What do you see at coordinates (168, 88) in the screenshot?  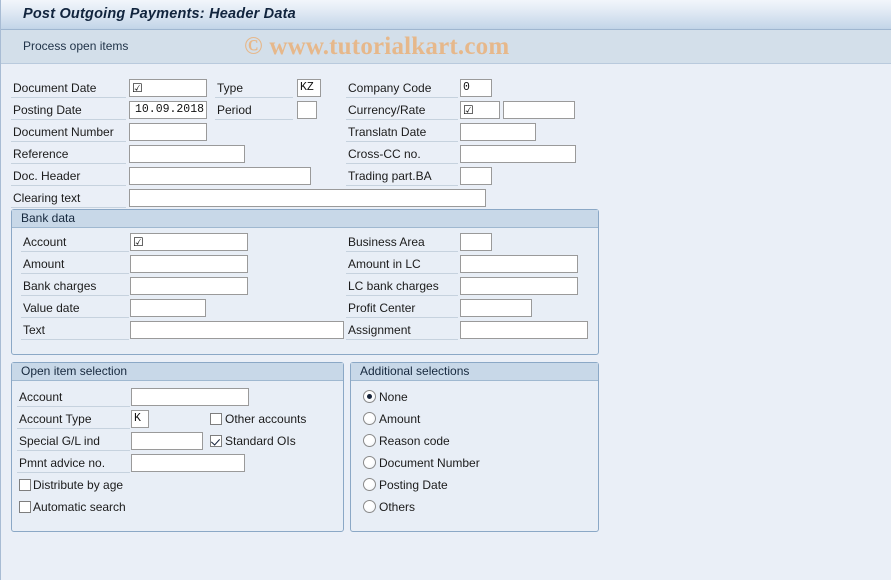 I see `document-date-input: ☑` at bounding box center [168, 88].